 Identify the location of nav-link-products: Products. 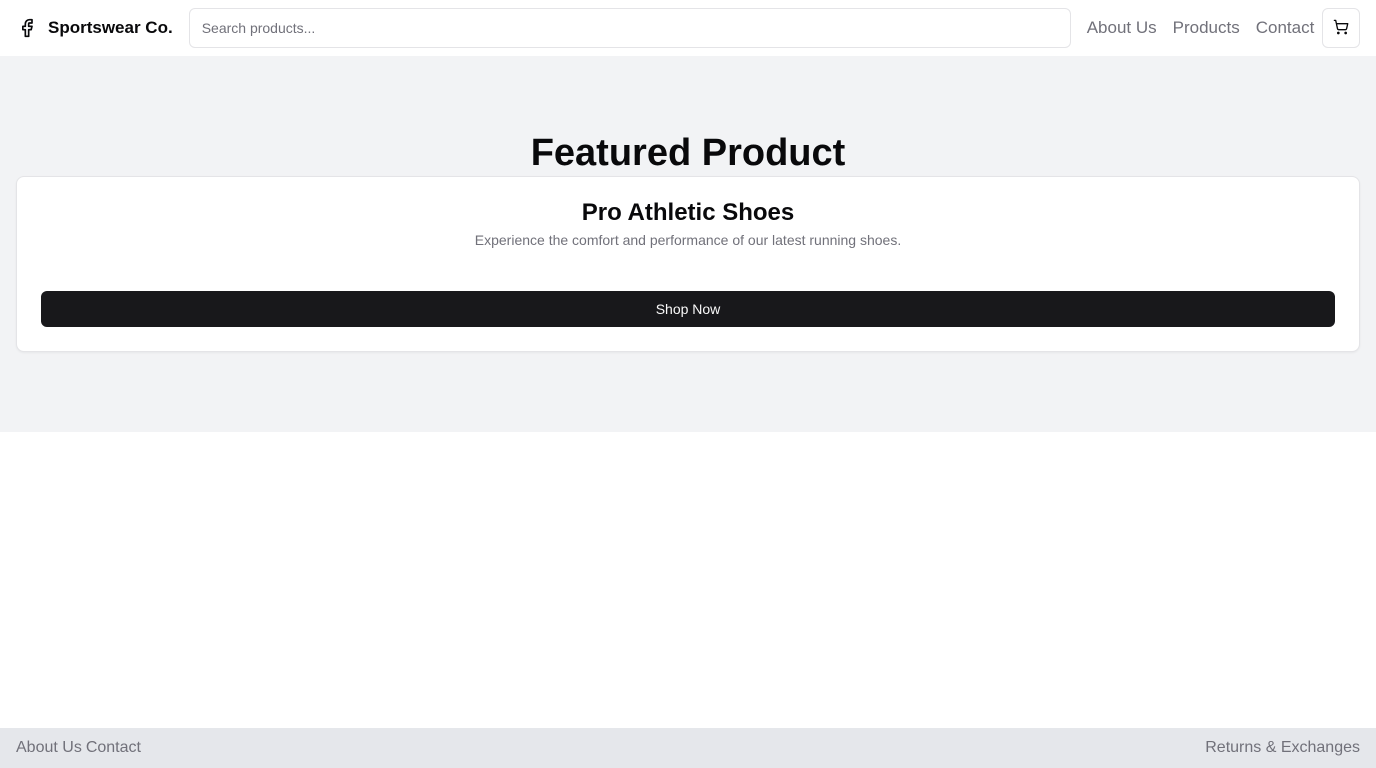
(1206, 28).